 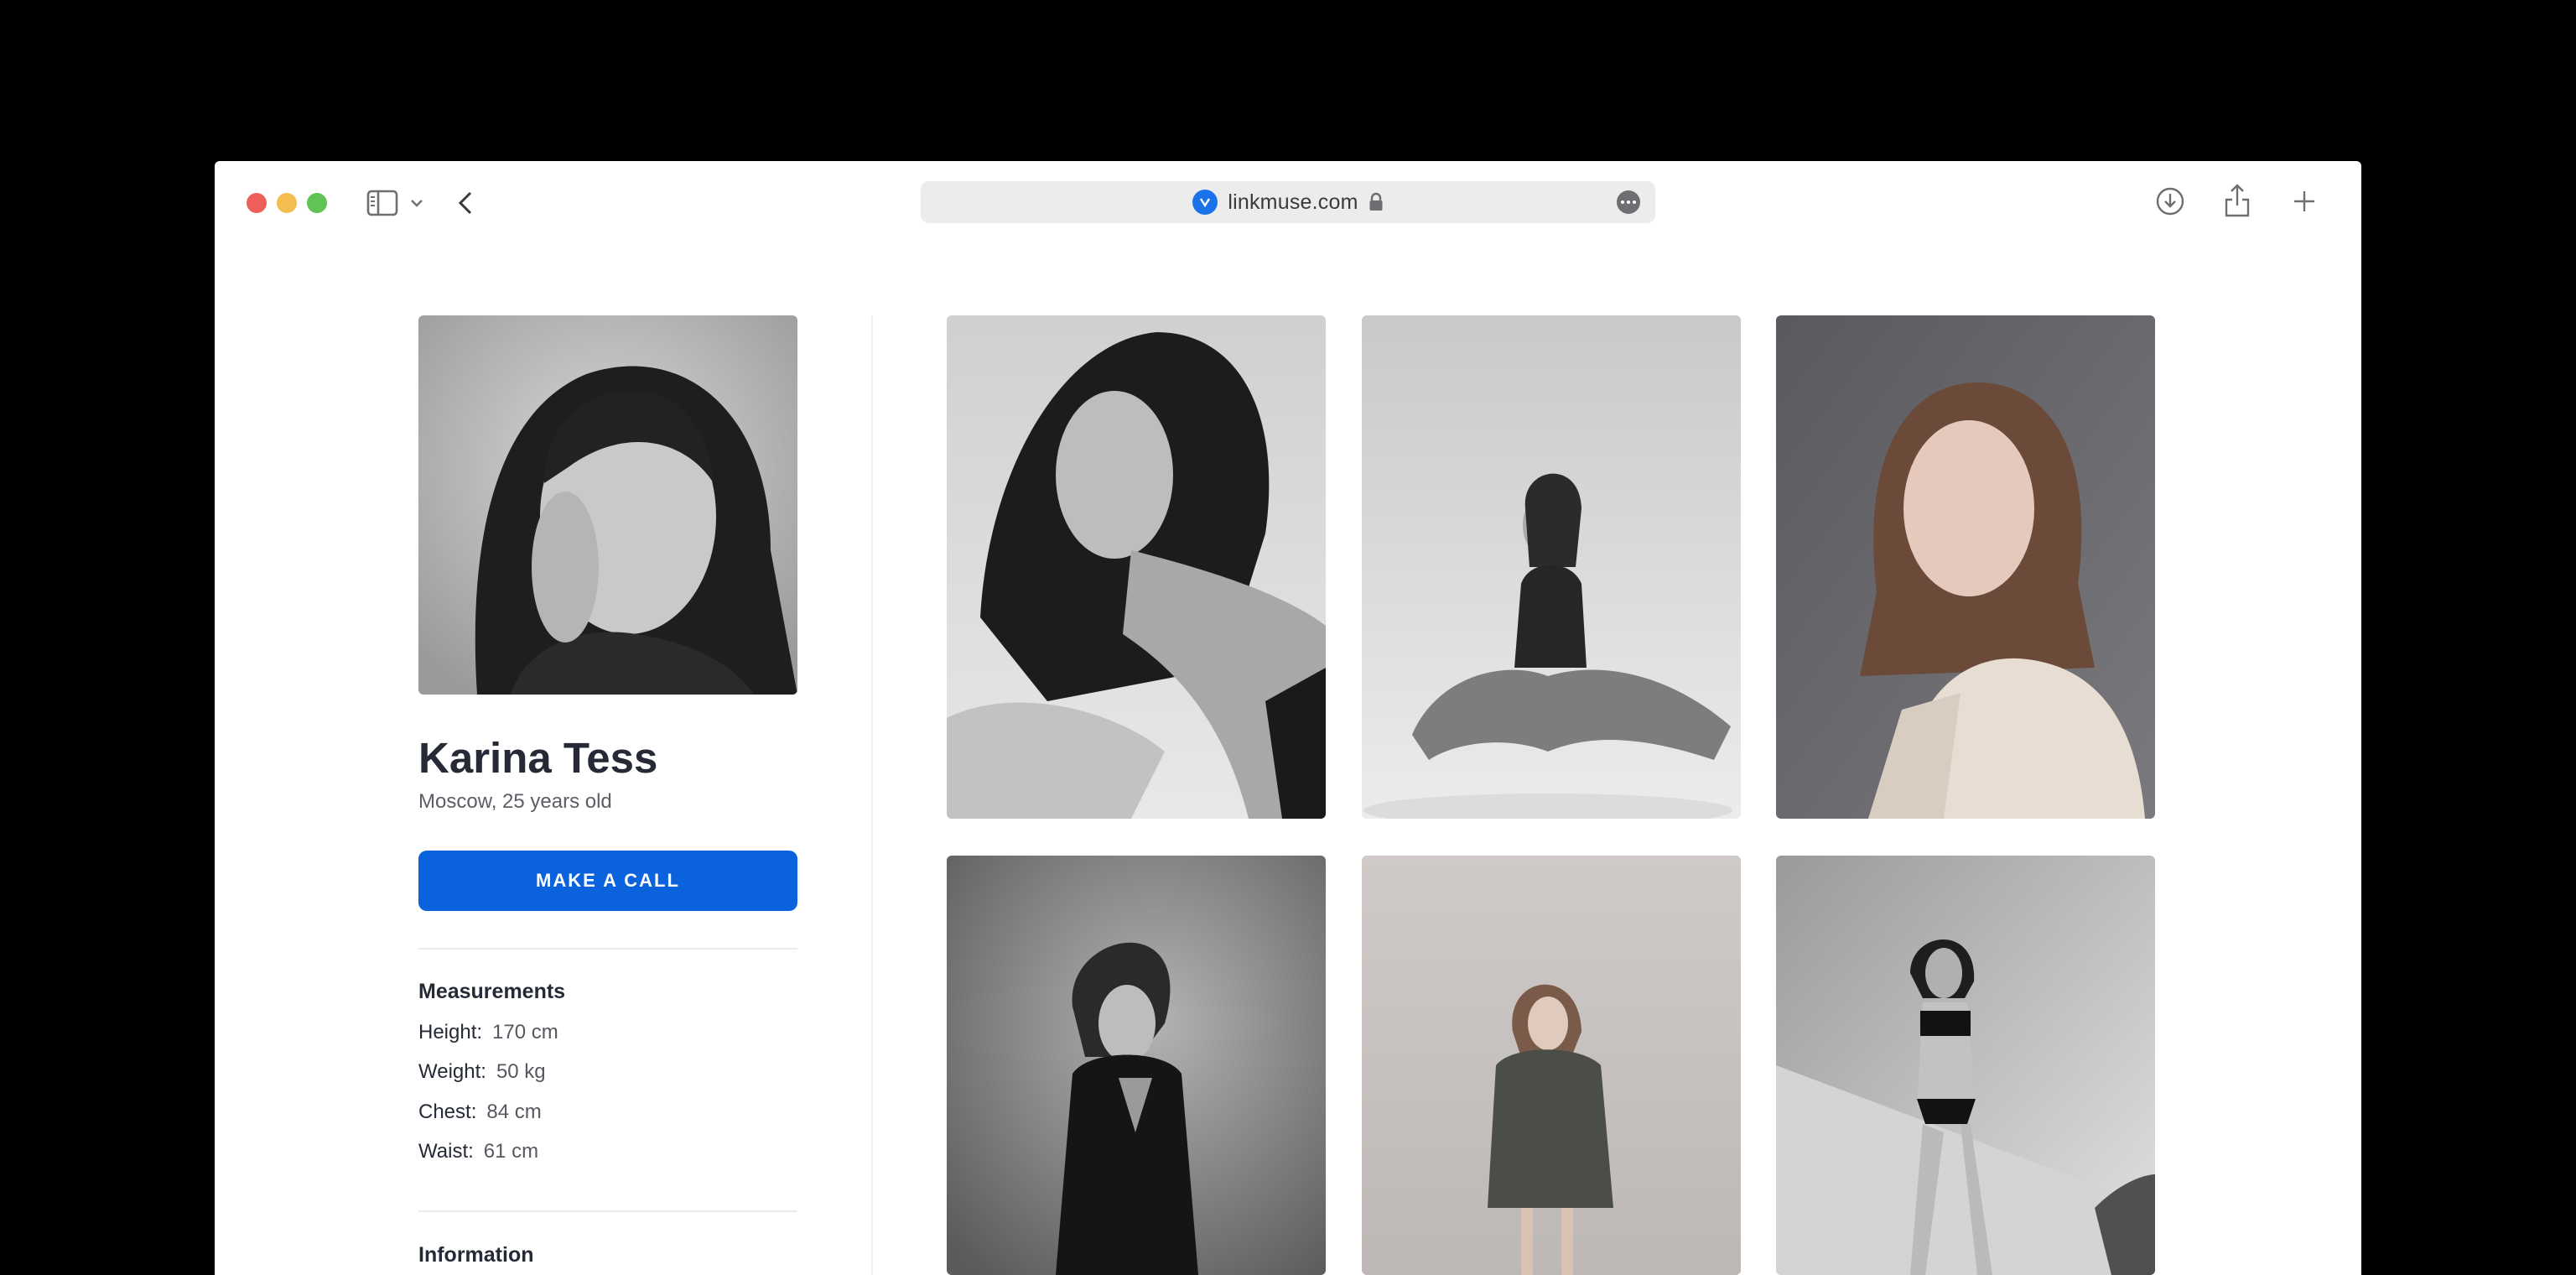 What do you see at coordinates (1205, 202) in the screenshot?
I see `site-favicon-icon` at bounding box center [1205, 202].